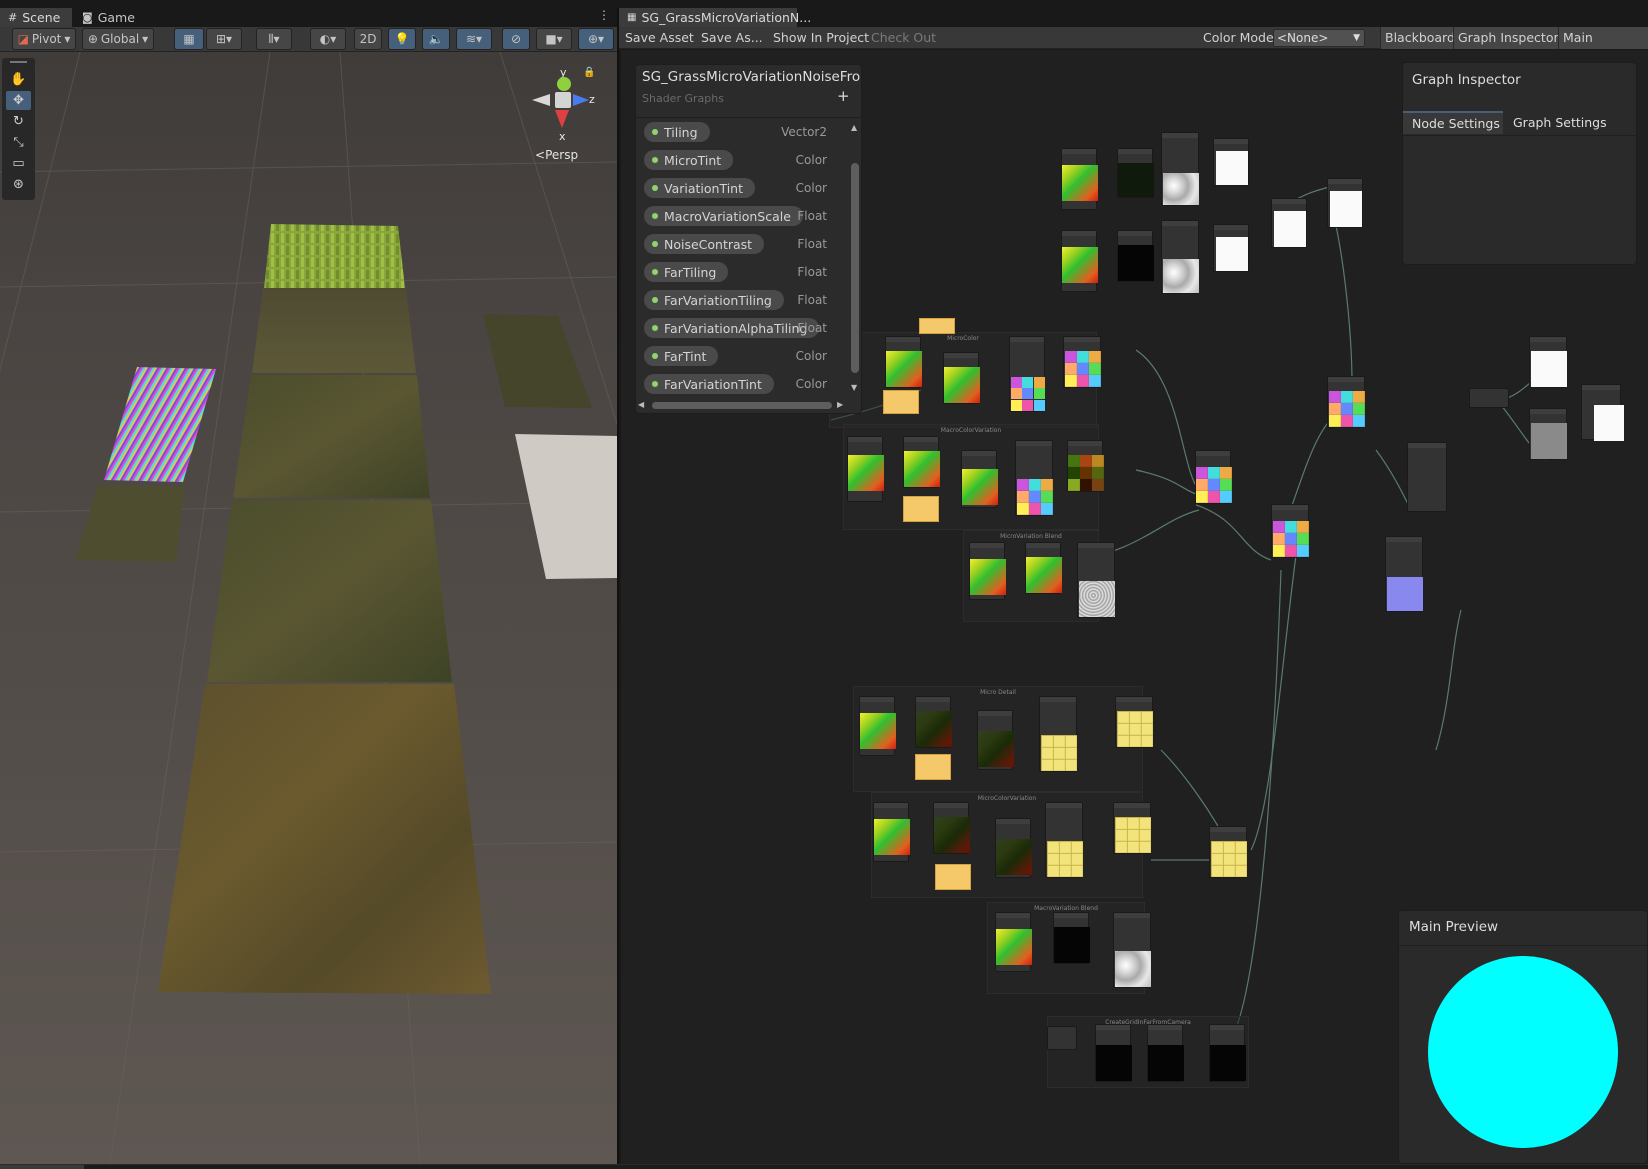 This screenshot has height=1169, width=1648. I want to click on hand-tool-icon: ✋, so click(18, 79).